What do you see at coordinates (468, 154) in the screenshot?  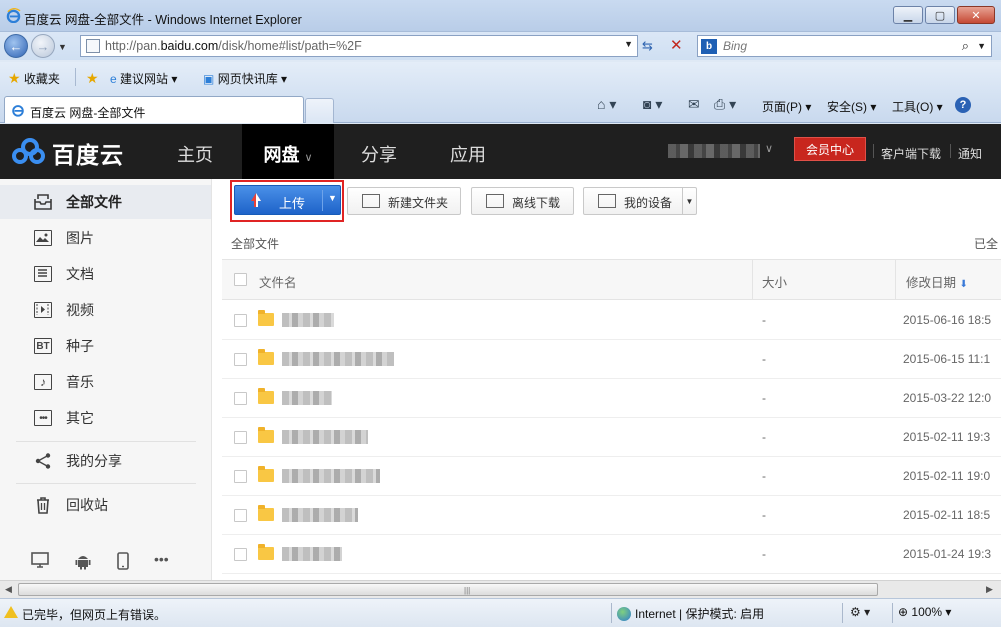 I see `nav-apps: 应用` at bounding box center [468, 154].